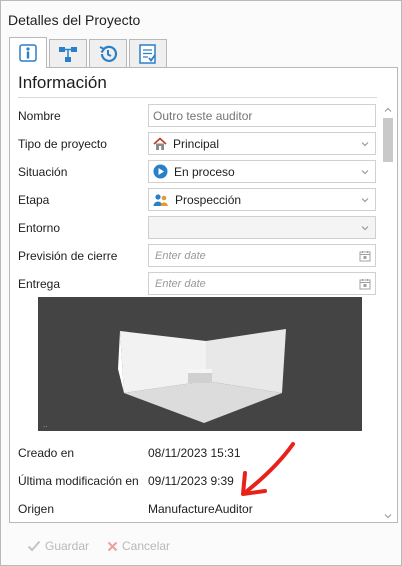 Image resolution: width=402 pixels, height=566 pixels. I want to click on prevision-placeholder: Enter date, so click(180, 255).